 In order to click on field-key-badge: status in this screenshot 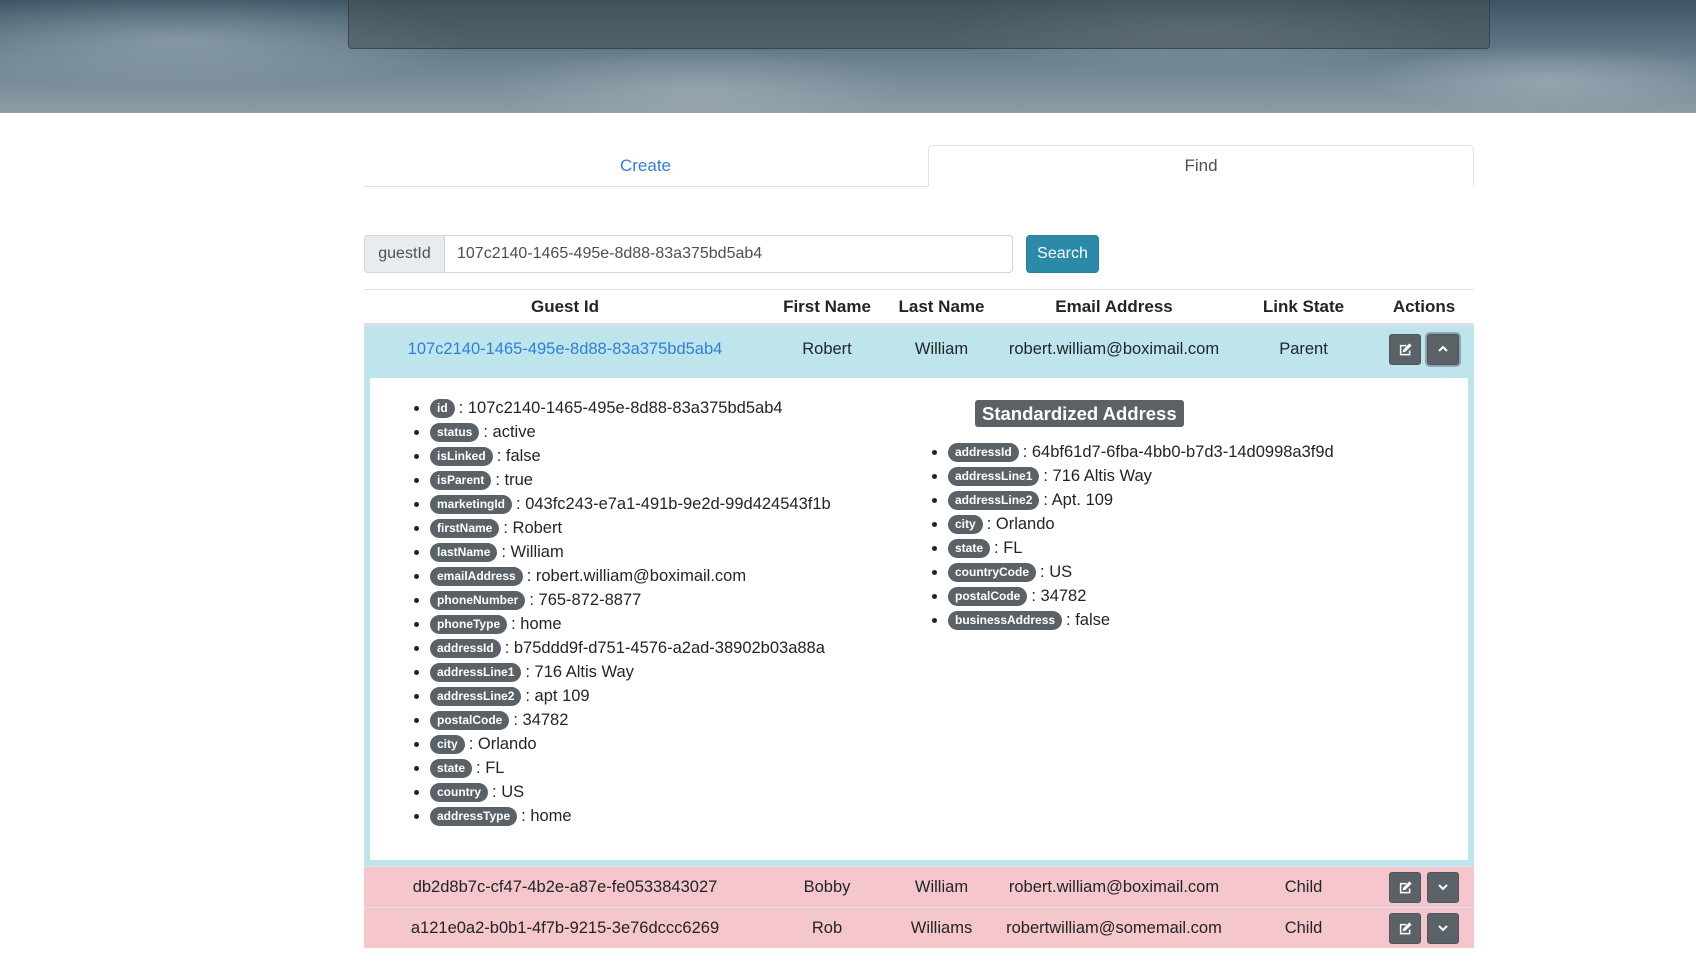, I will do `click(455, 432)`.